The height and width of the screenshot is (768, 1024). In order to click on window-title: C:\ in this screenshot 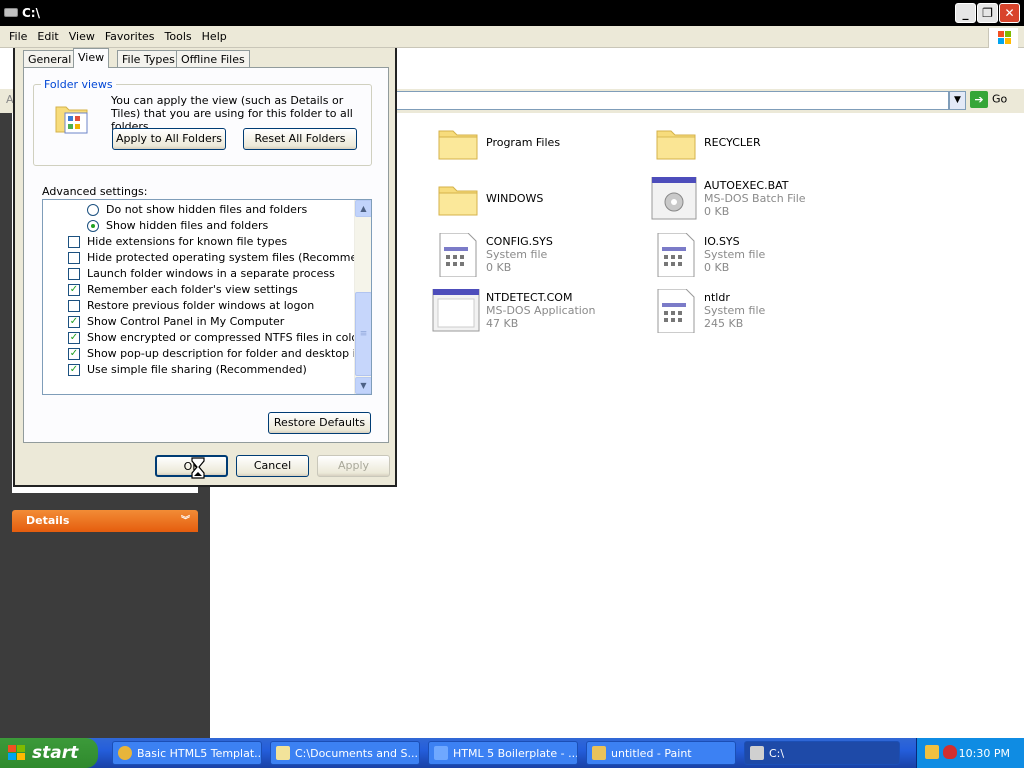, I will do `click(31, 13)`.